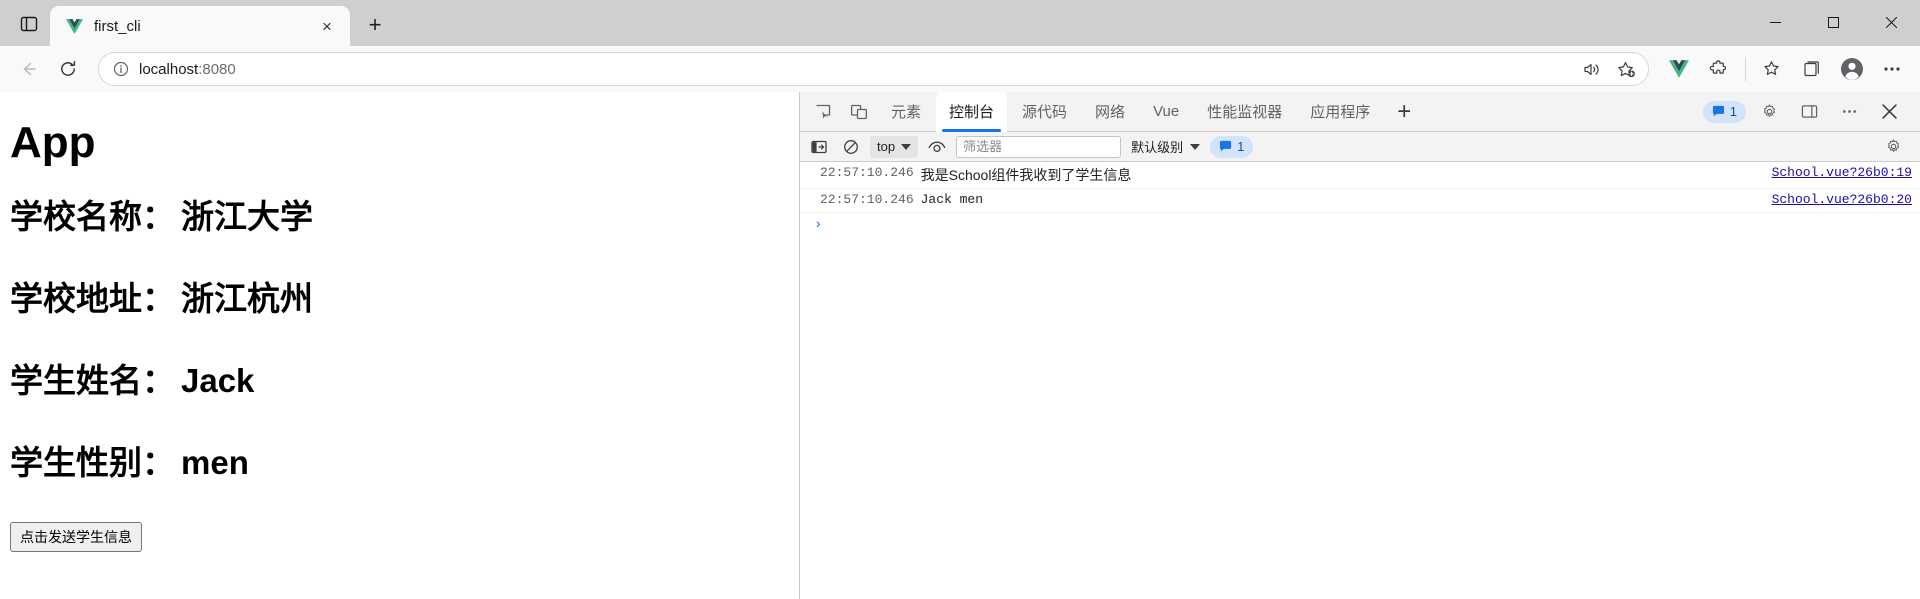 The width and height of the screenshot is (1920, 599). I want to click on log-message: Jack men, so click(952, 199).